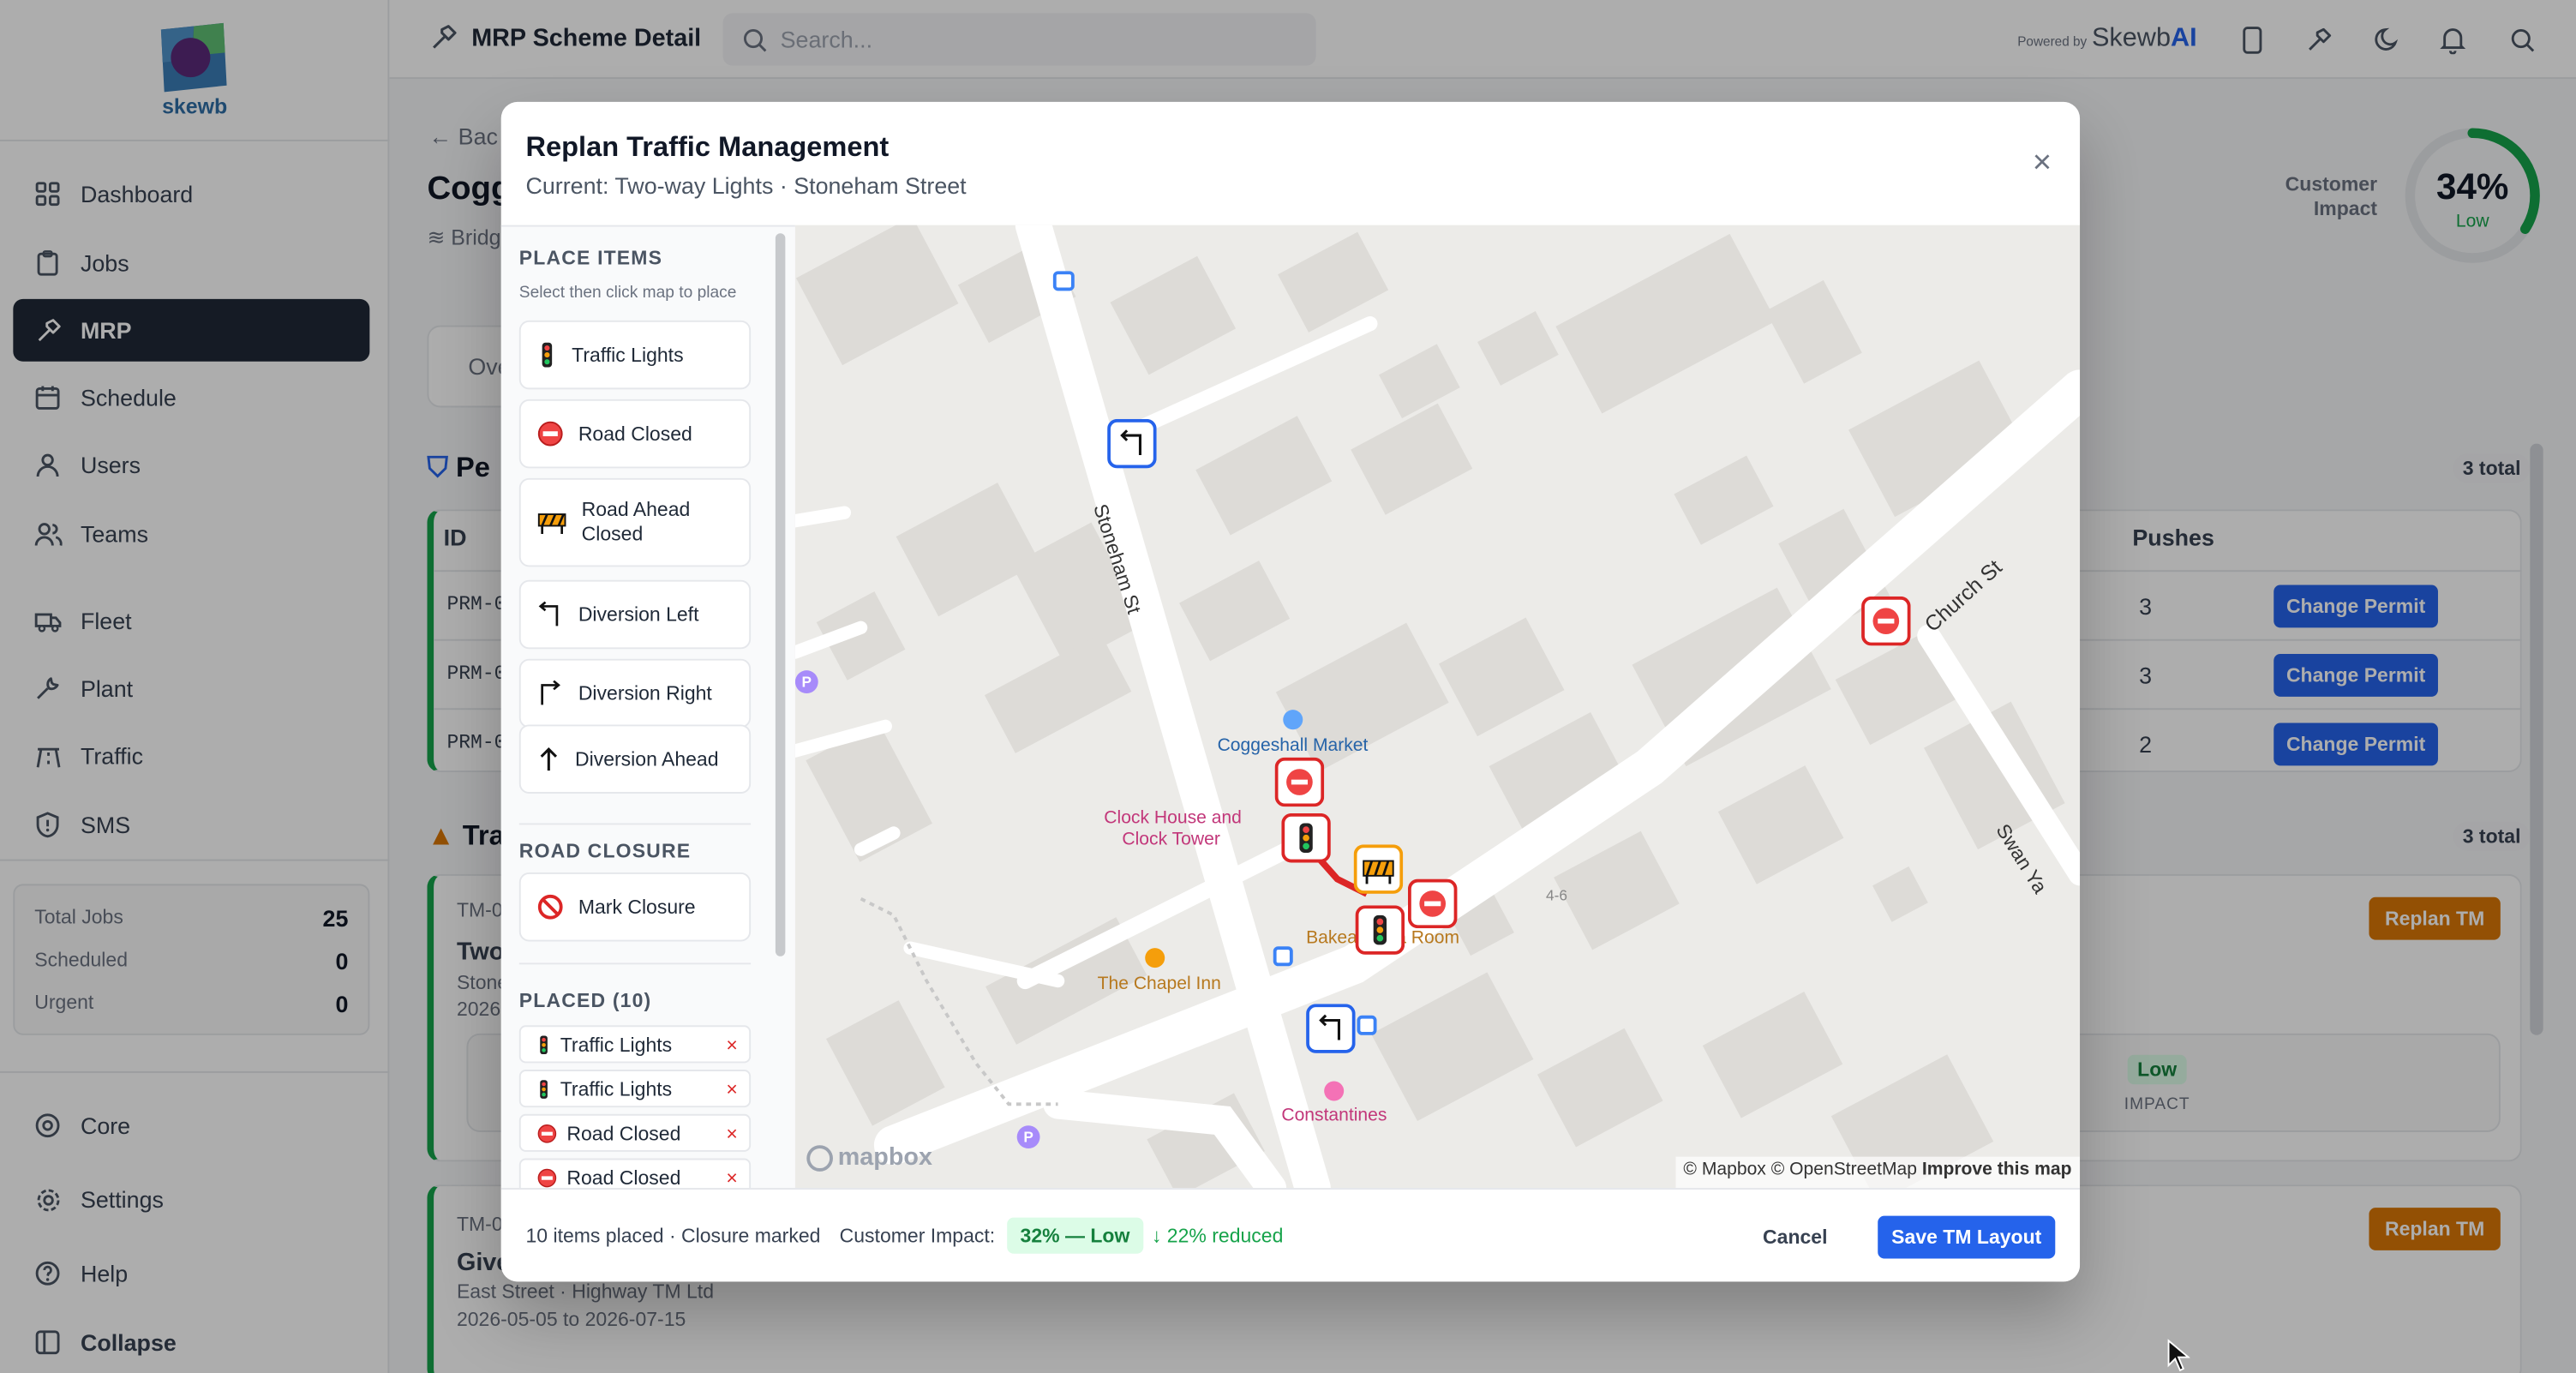  Describe the element at coordinates (552, 522) in the screenshot. I see `barrier-icon` at that location.